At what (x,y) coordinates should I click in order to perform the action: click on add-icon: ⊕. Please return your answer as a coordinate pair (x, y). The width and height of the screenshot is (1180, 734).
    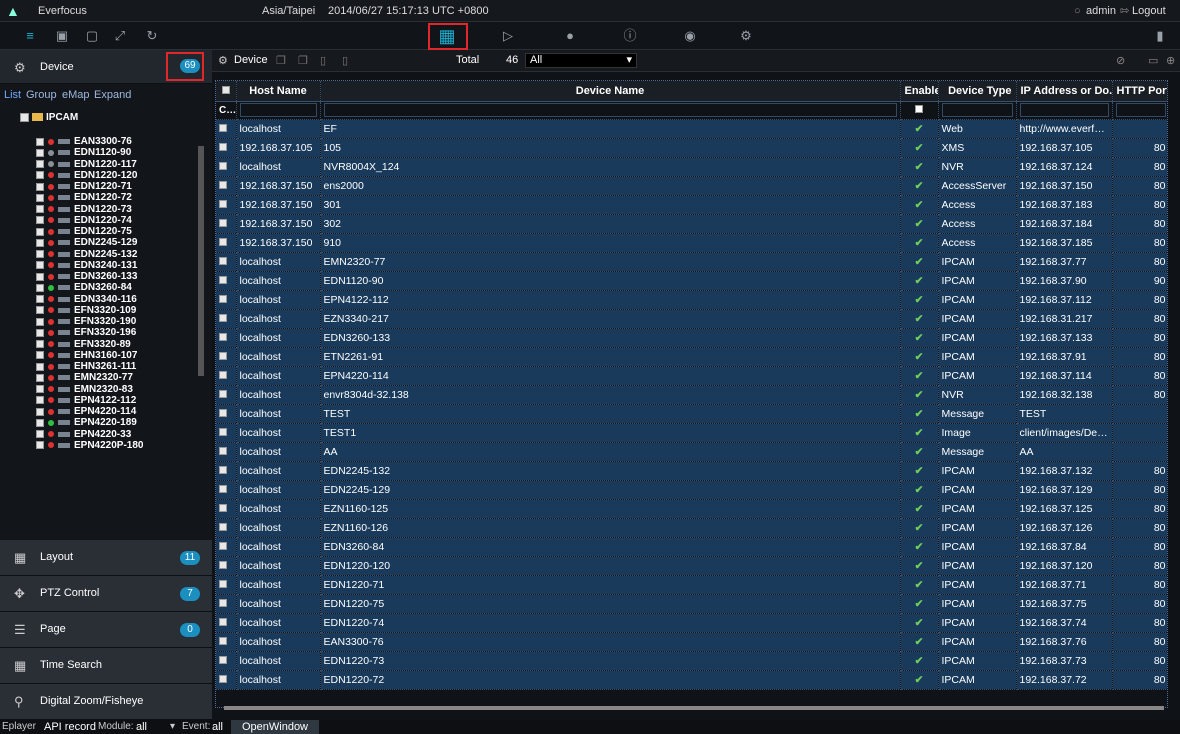
    Looking at the image, I should click on (1170, 60).